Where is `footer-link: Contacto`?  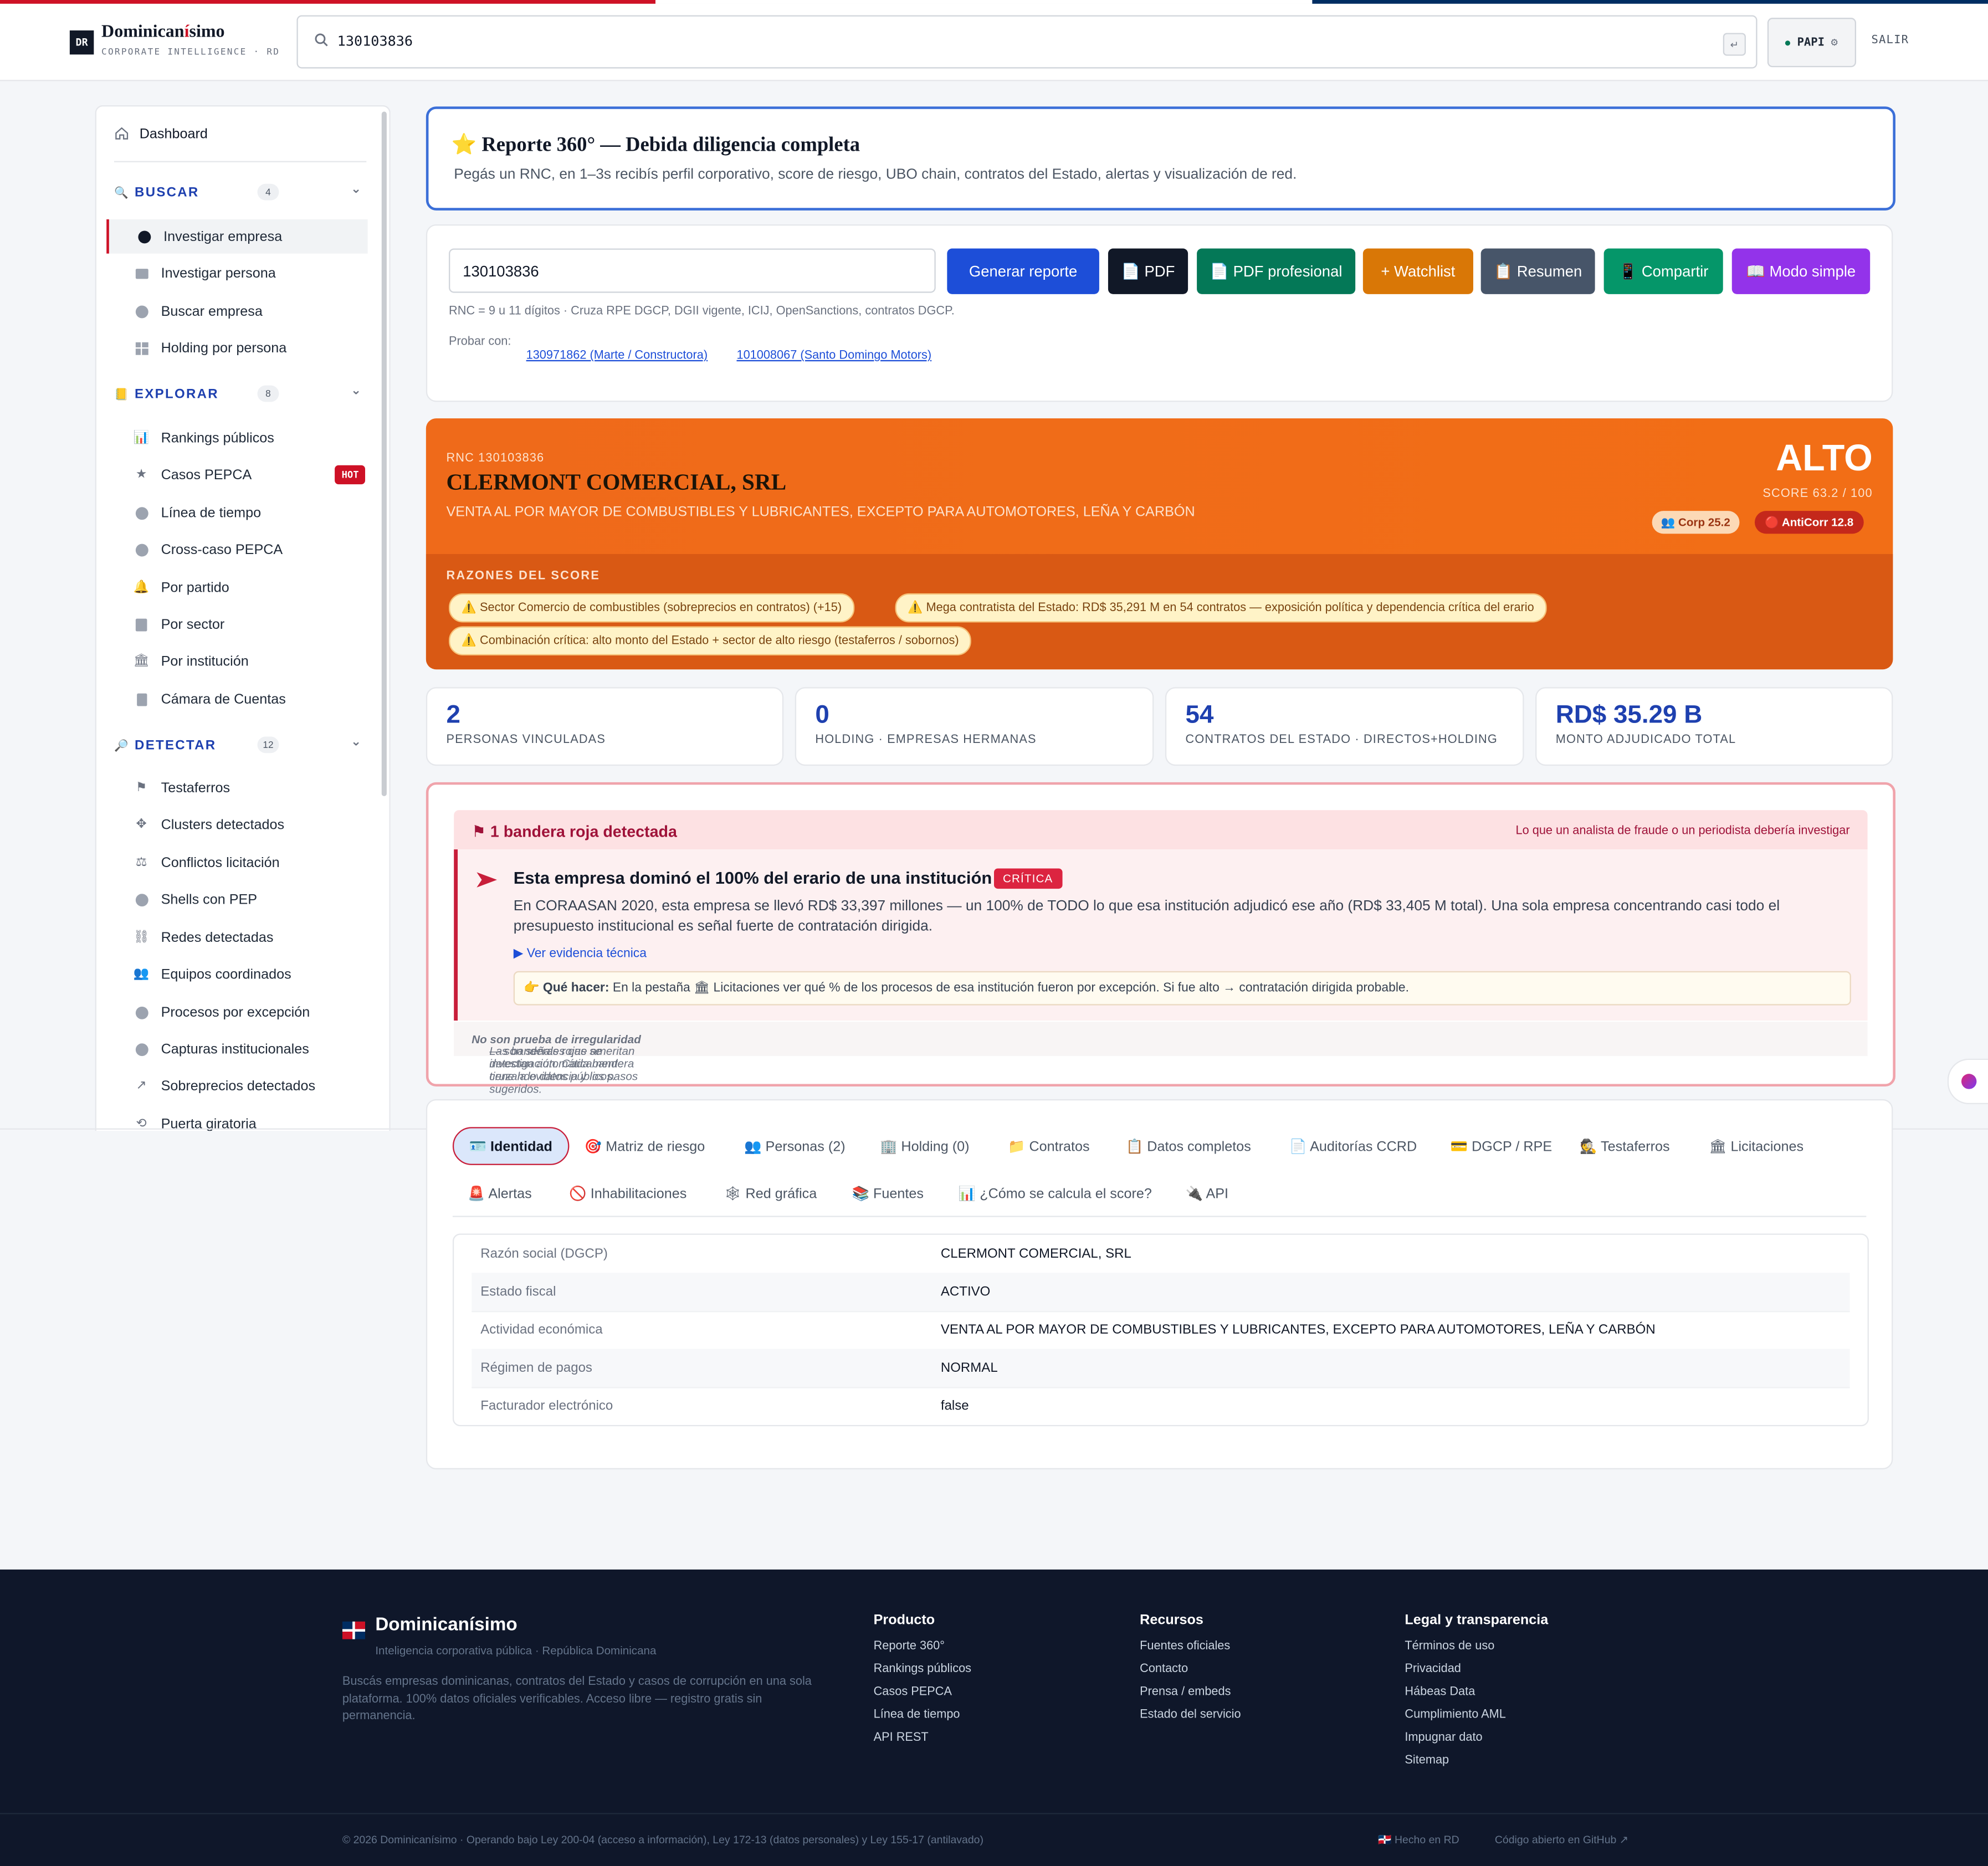 footer-link: Contacto is located at coordinates (1190, 1669).